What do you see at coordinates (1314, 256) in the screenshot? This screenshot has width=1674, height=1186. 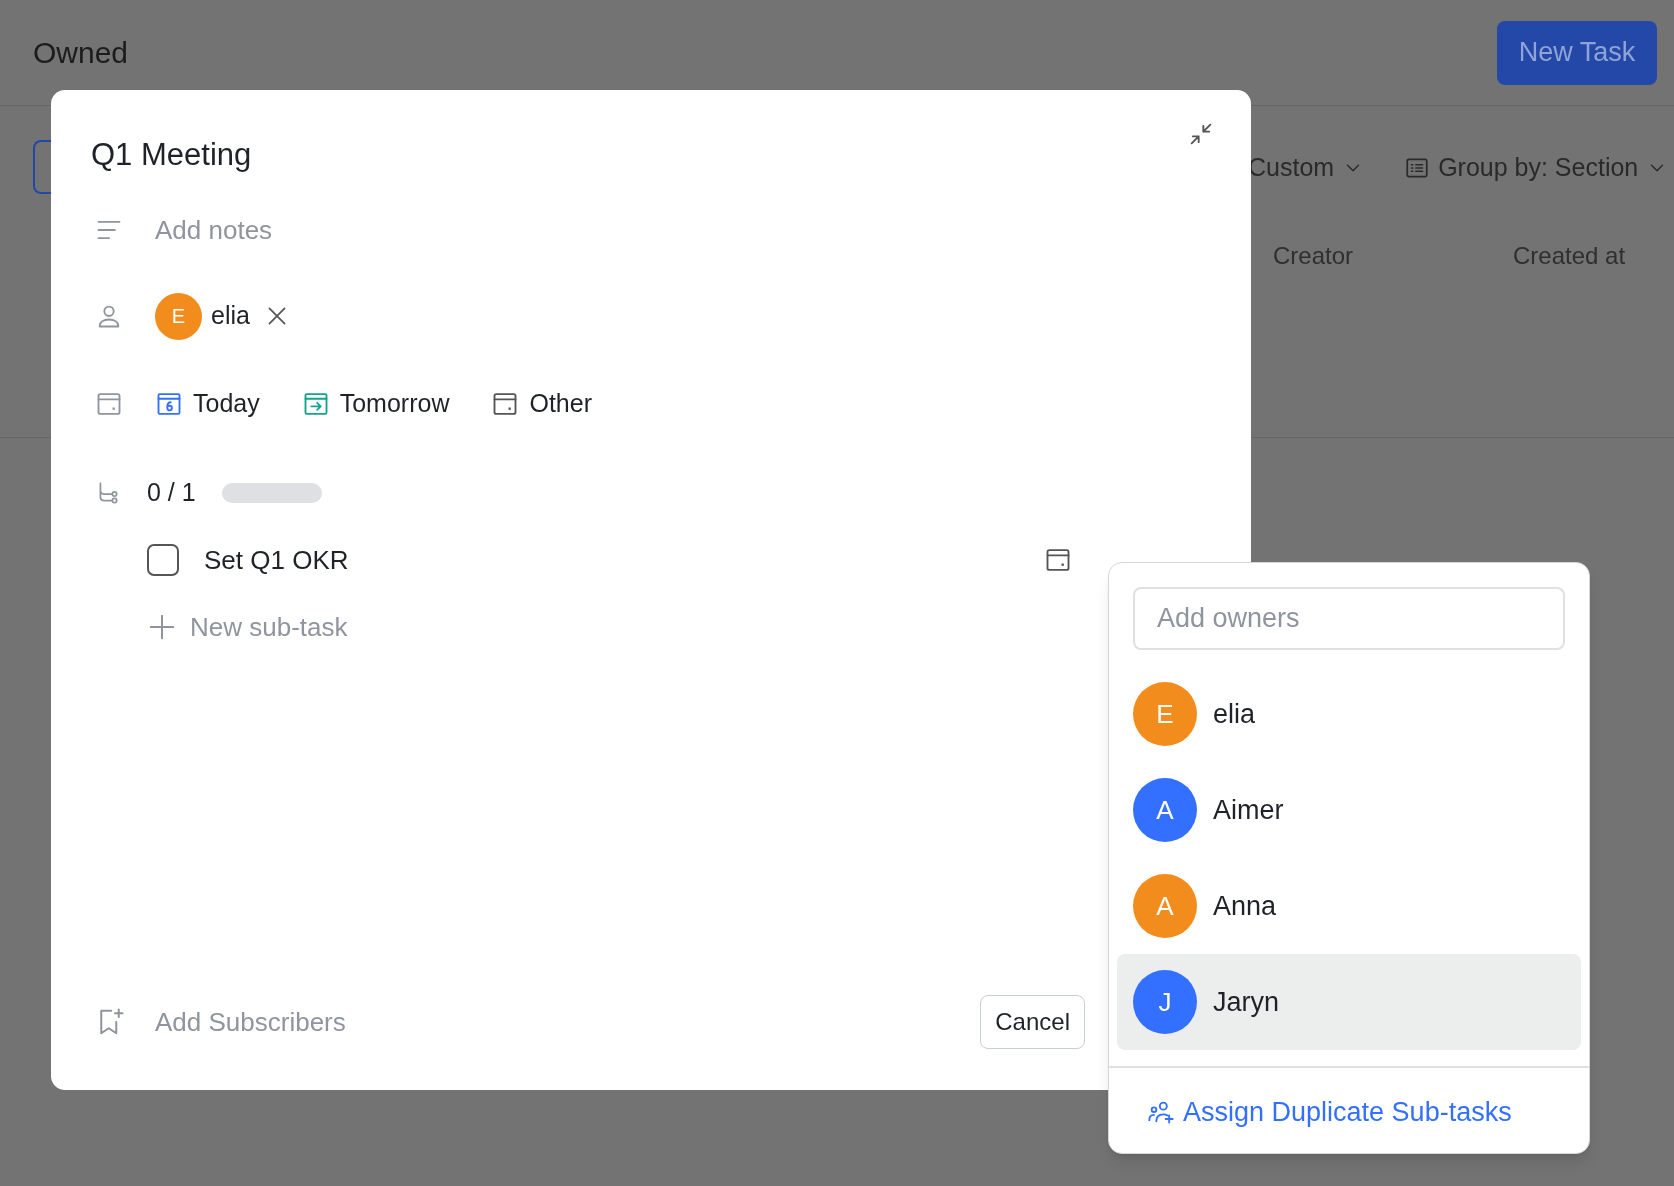 I see `column-header: Creator` at bounding box center [1314, 256].